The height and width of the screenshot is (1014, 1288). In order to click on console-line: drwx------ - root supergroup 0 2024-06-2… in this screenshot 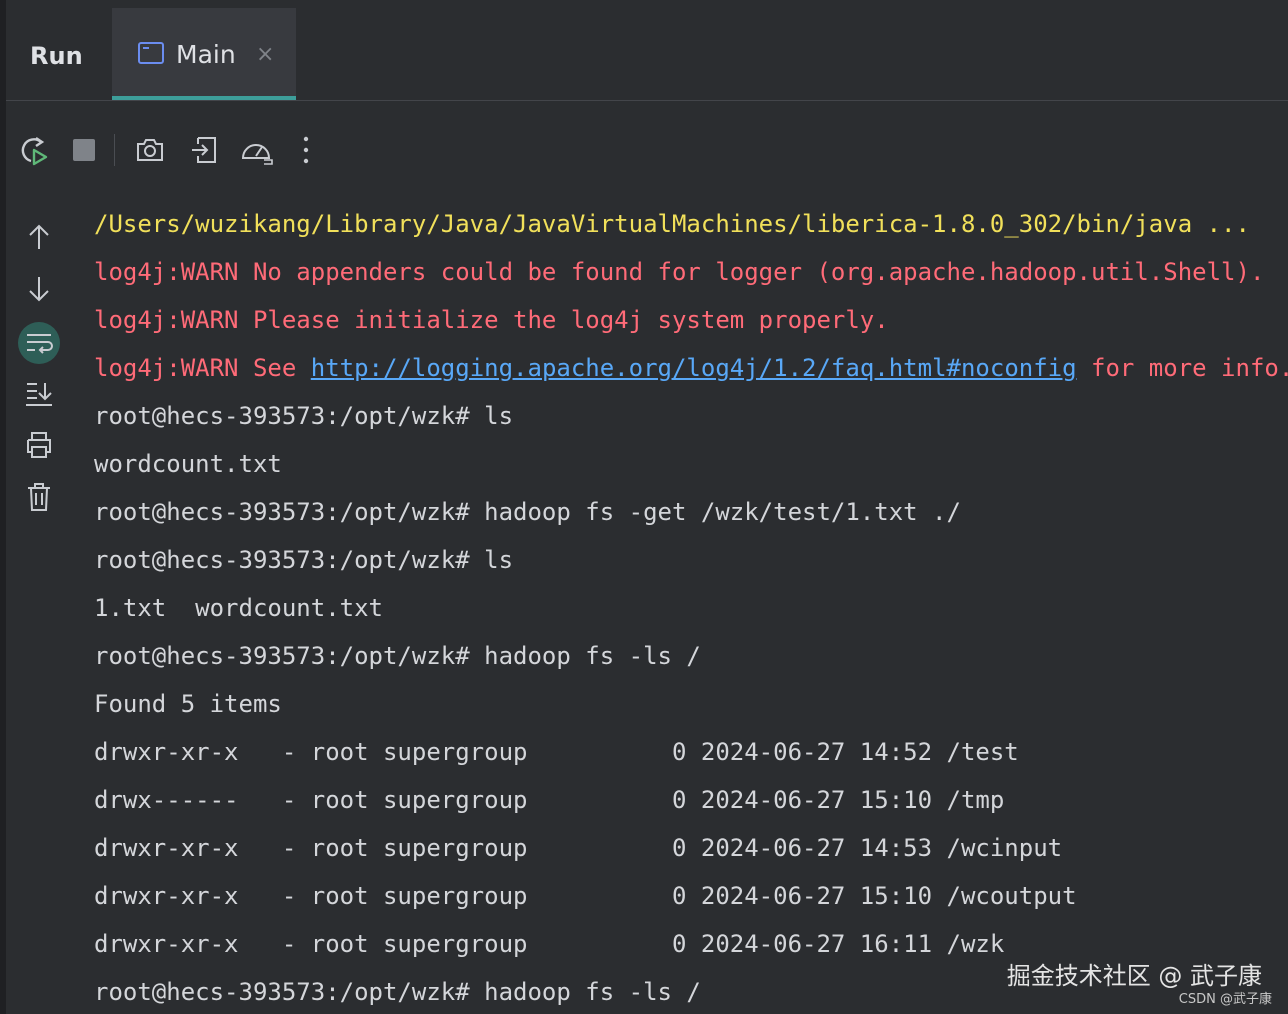, I will do `click(549, 800)`.